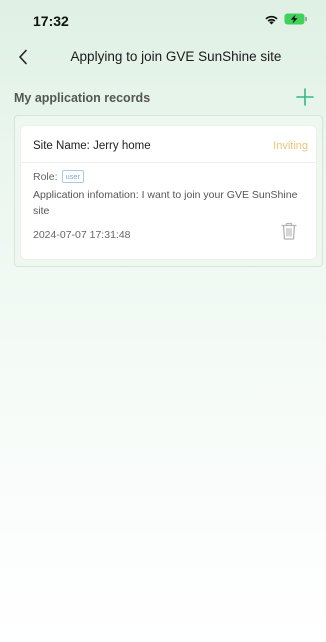 This screenshot has height=642, width=326. What do you see at coordinates (290, 146) in the screenshot?
I see `status-badge: Inviting` at bounding box center [290, 146].